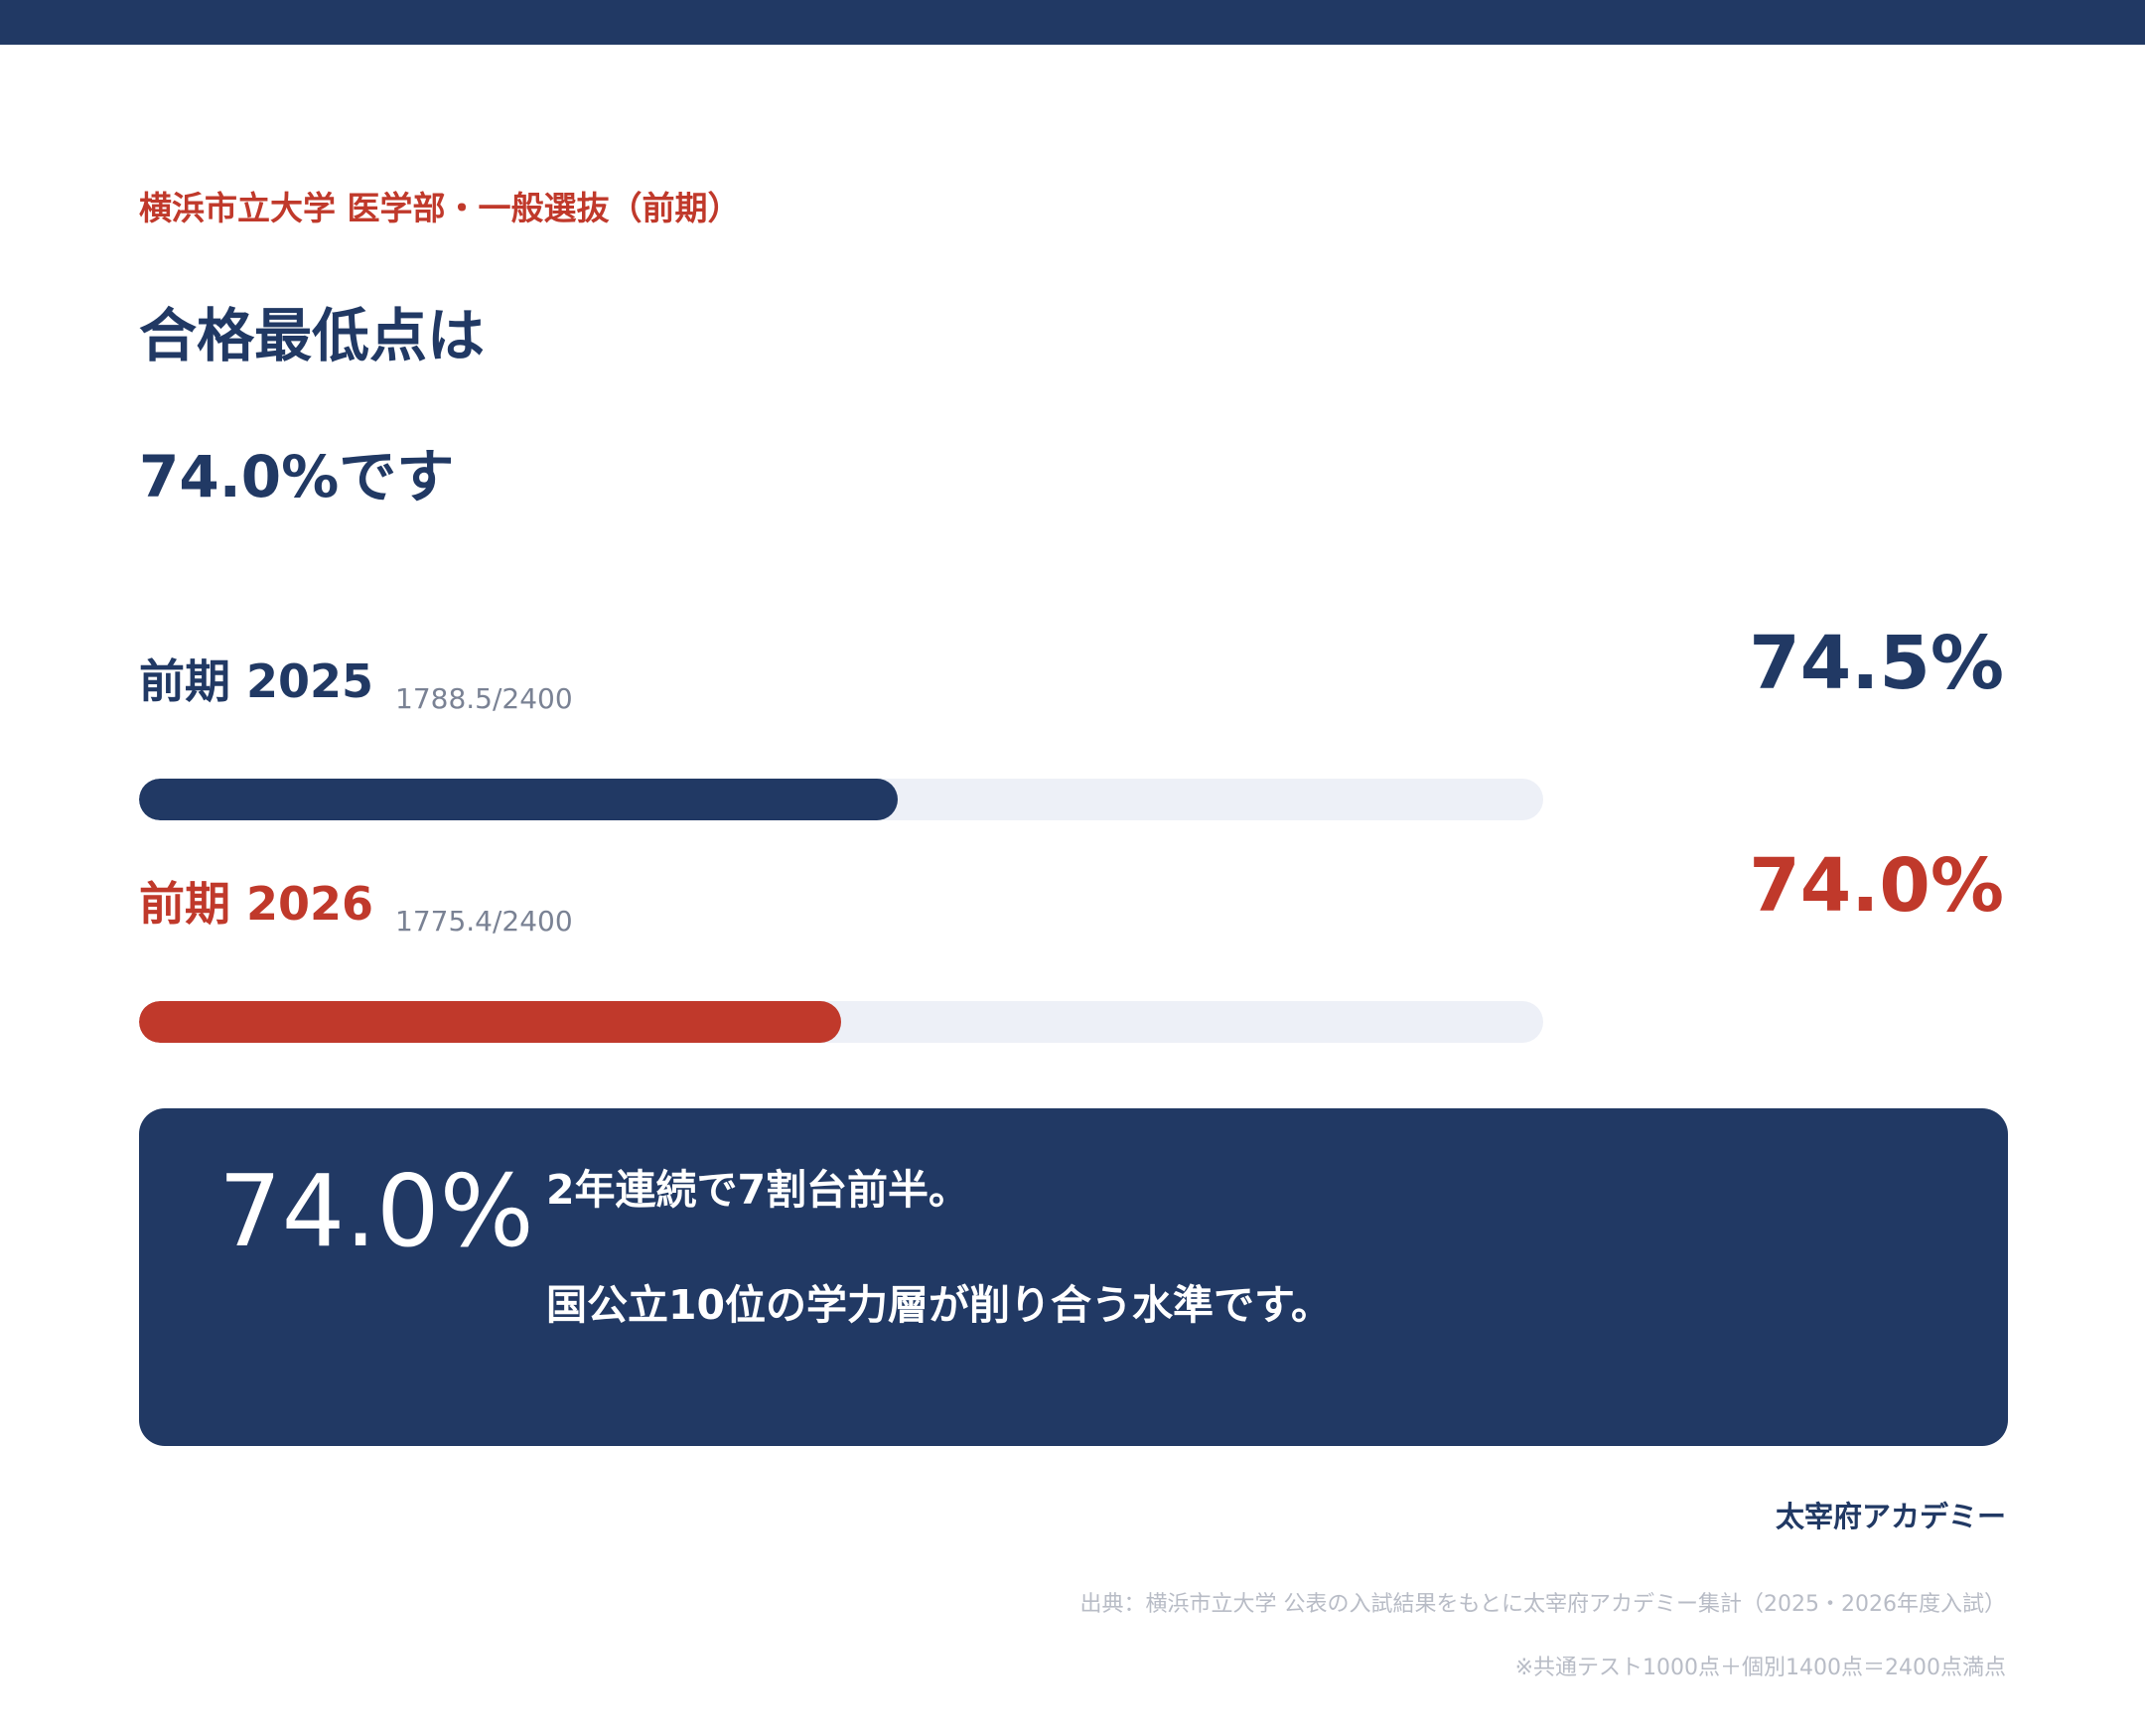  I want to click on row-percent-2025: 74.5%, so click(1877, 663).